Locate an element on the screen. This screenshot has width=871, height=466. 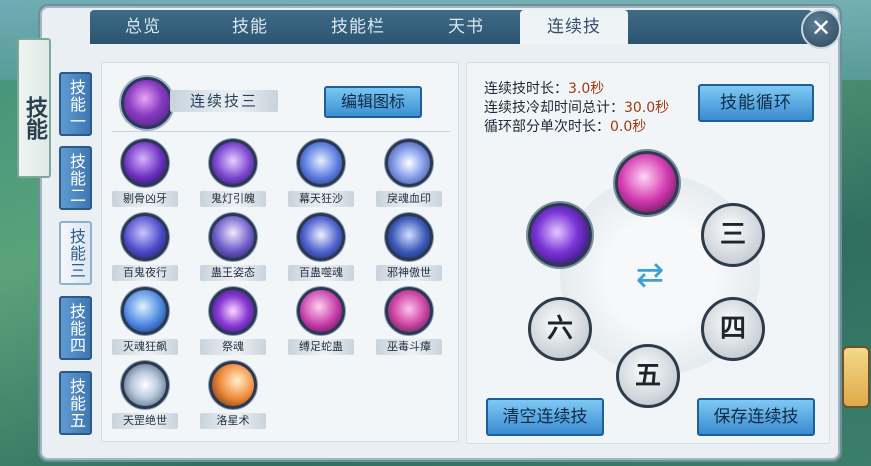
top-tab-bar: 总览 技能 技能栏 天书 连续技 is located at coordinates (451, 27).